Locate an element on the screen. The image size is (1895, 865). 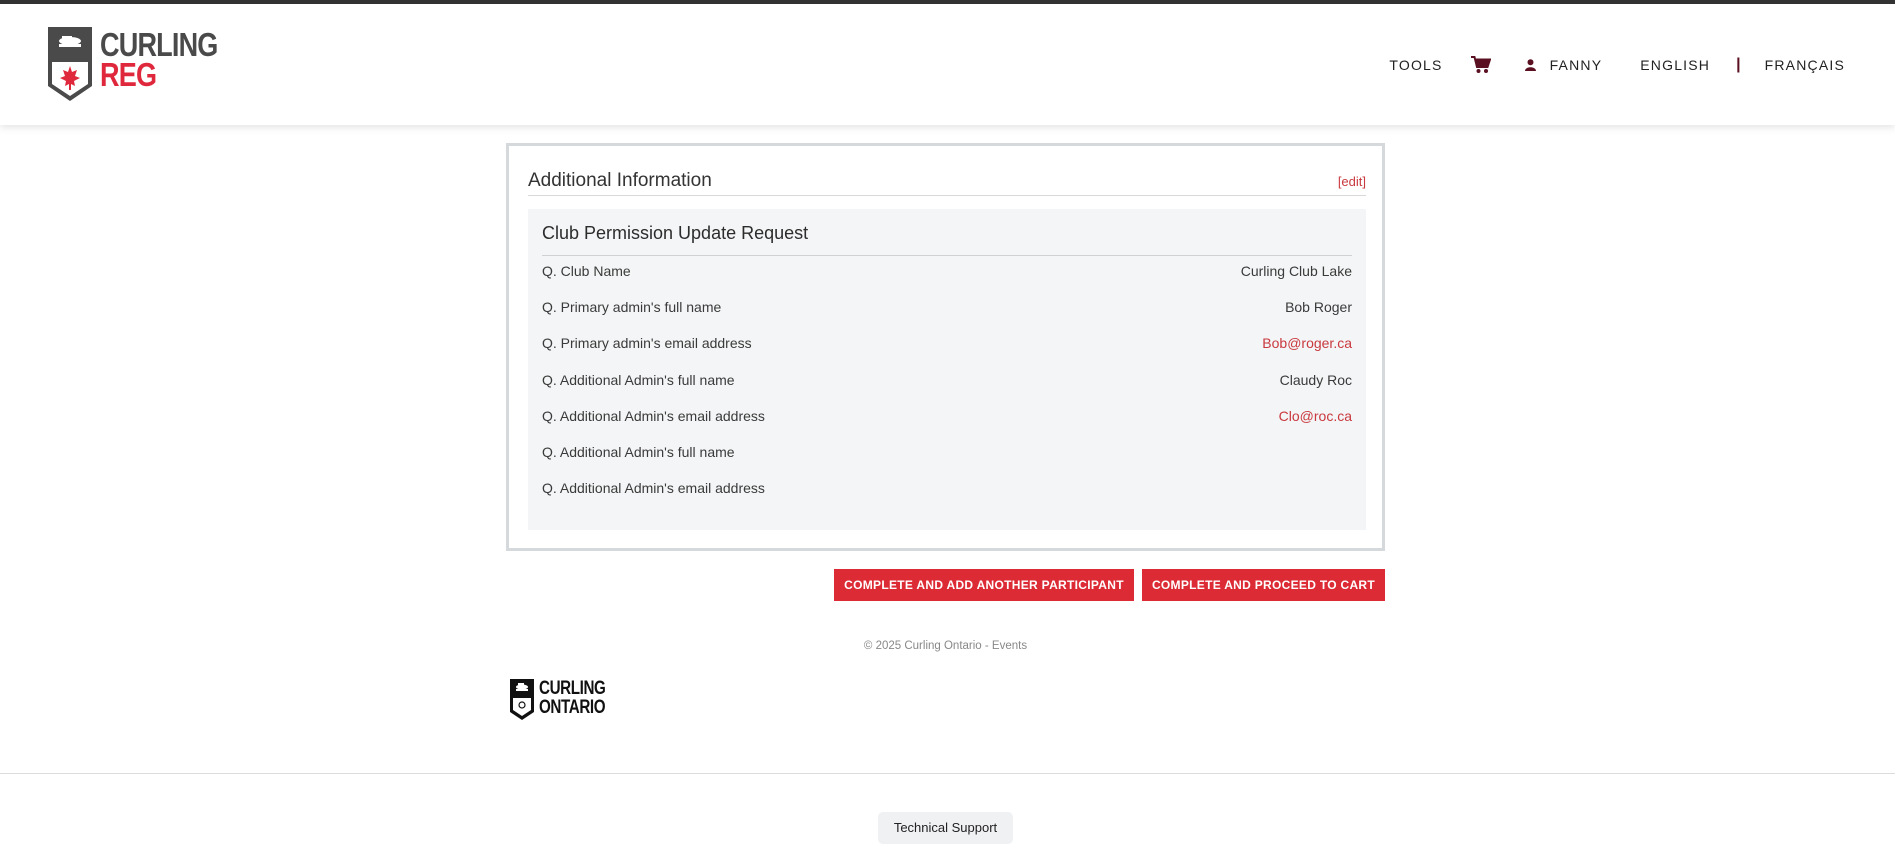
panel-header: Additional Information [edit] is located at coordinates (947, 183).